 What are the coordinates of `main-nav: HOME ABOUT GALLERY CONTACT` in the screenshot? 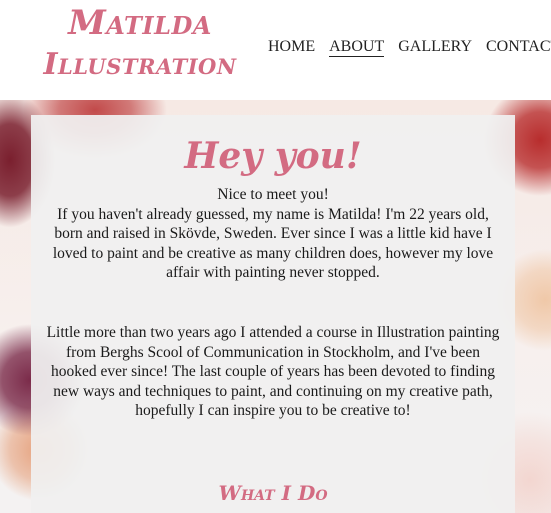 It's located at (409, 47).